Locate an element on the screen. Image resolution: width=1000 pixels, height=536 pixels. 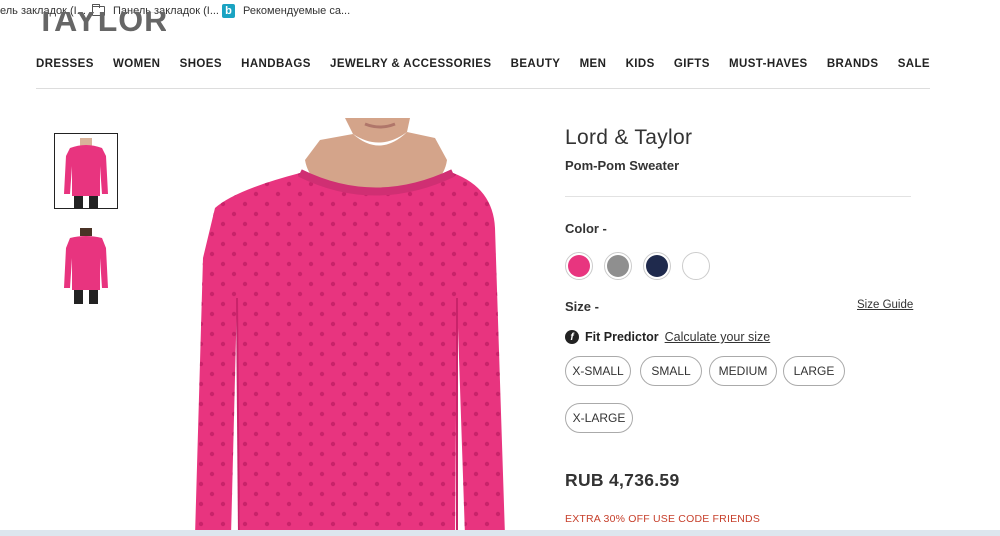
fit-predictor: f Fit Predictor Calculate your size is located at coordinates (667, 337).